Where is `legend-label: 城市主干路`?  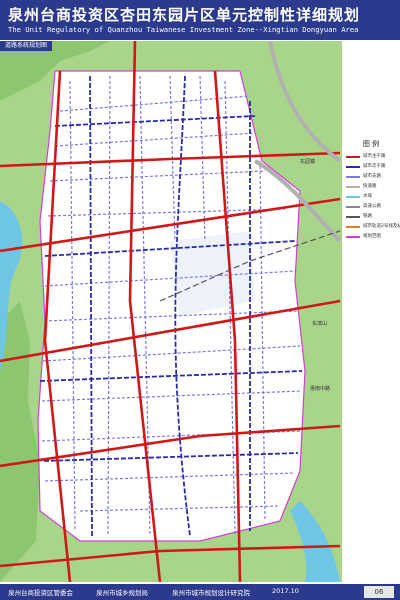 legend-label: 城市主干路 is located at coordinates (374, 156).